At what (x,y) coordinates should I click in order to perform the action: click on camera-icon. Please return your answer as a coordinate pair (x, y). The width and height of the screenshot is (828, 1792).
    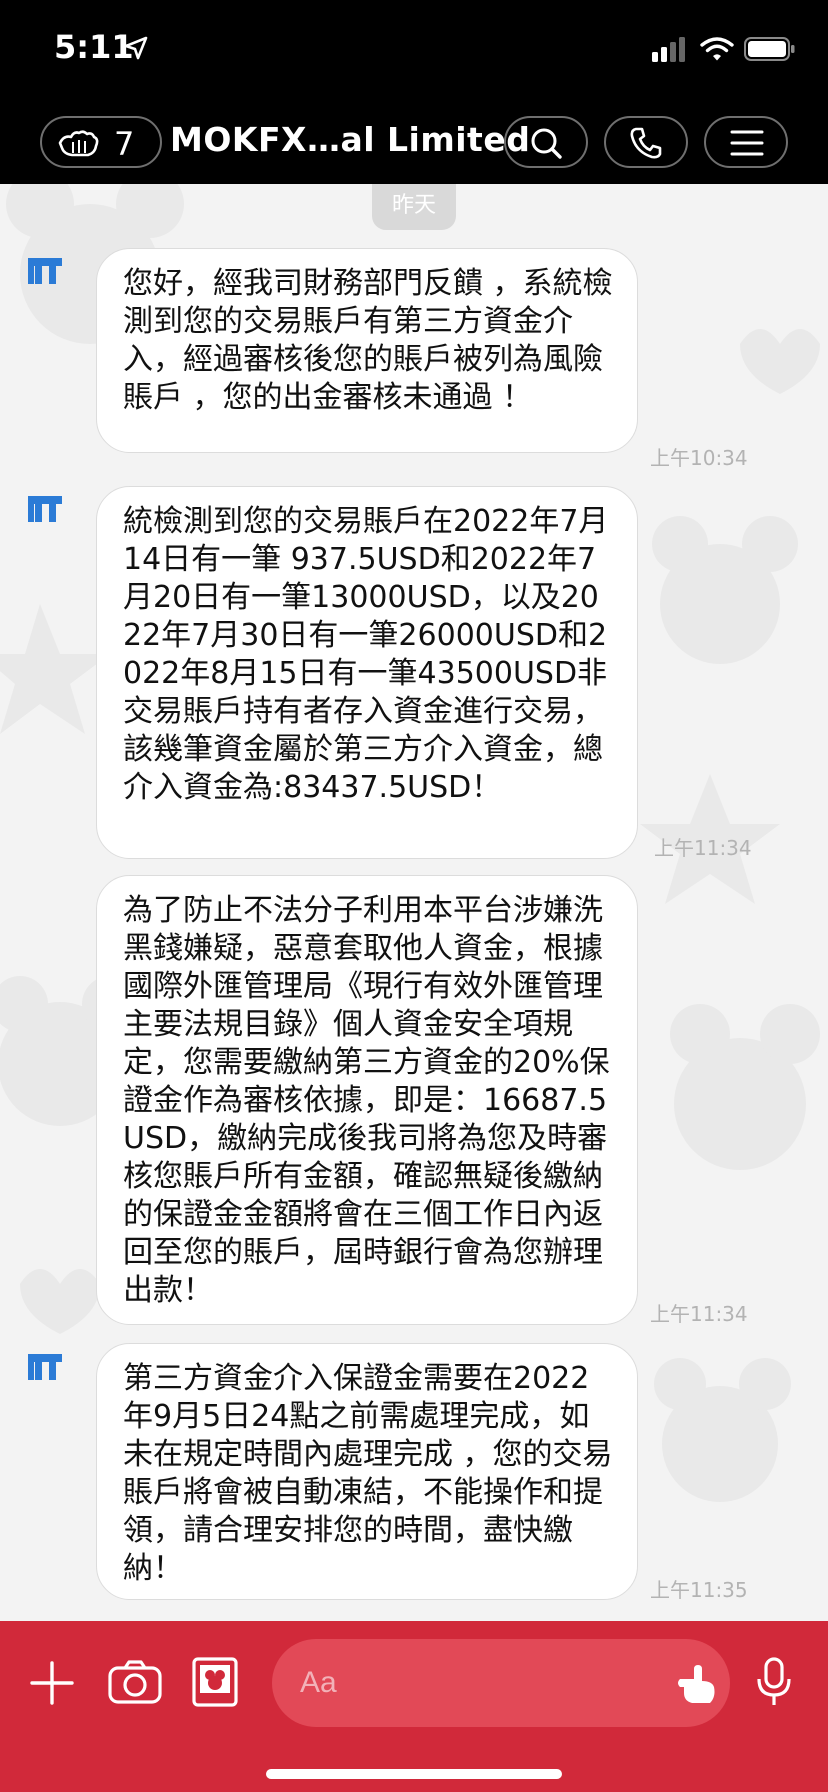
    Looking at the image, I should click on (135, 1682).